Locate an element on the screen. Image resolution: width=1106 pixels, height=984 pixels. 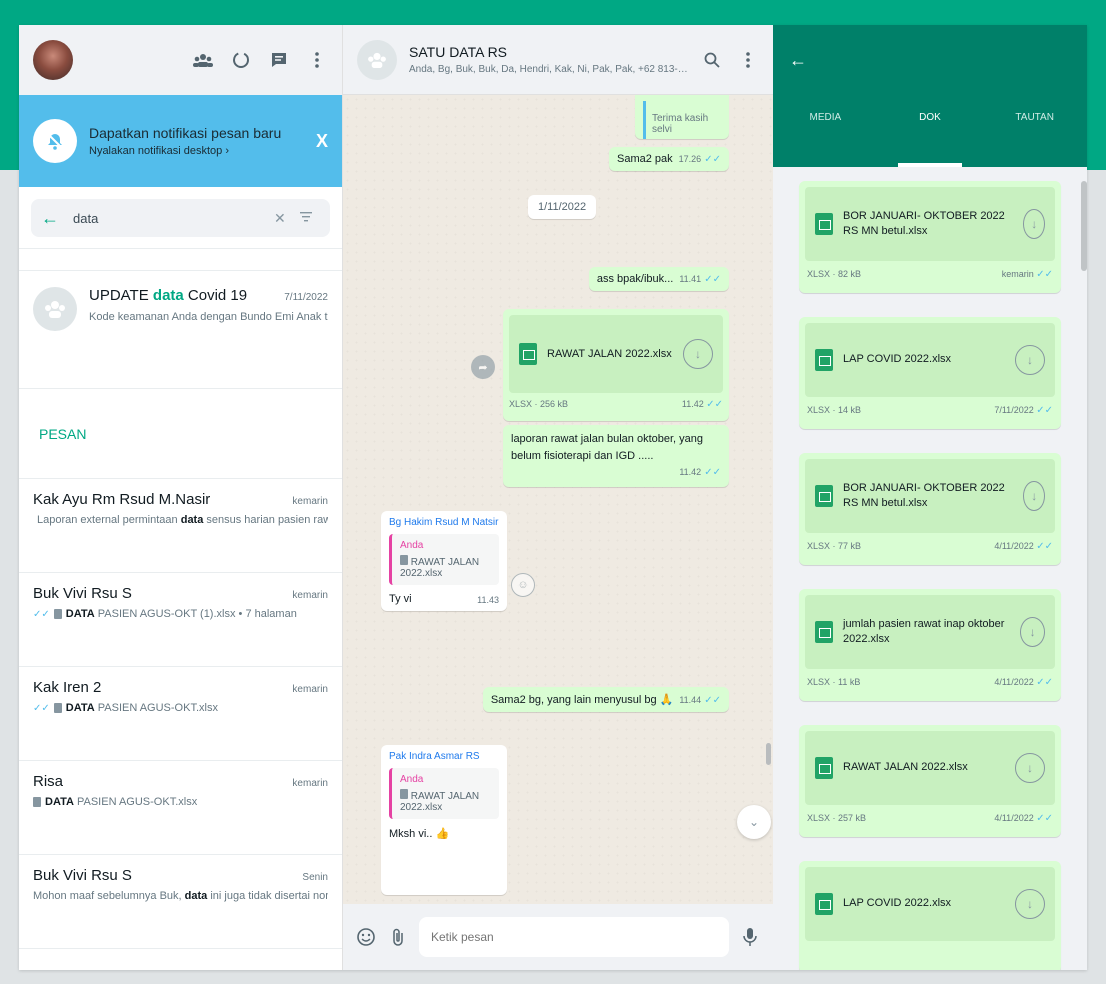
microphone-icon is located at coordinates (750, 937).